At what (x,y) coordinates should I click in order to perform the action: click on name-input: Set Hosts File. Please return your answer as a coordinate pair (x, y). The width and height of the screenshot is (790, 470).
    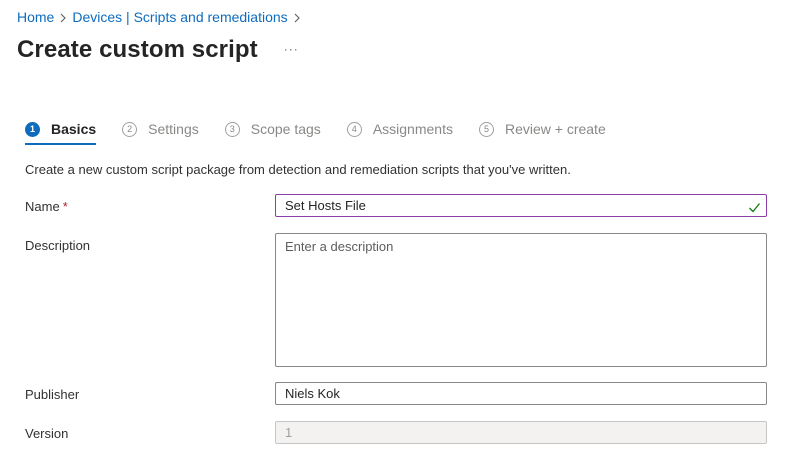
    Looking at the image, I should click on (521, 205).